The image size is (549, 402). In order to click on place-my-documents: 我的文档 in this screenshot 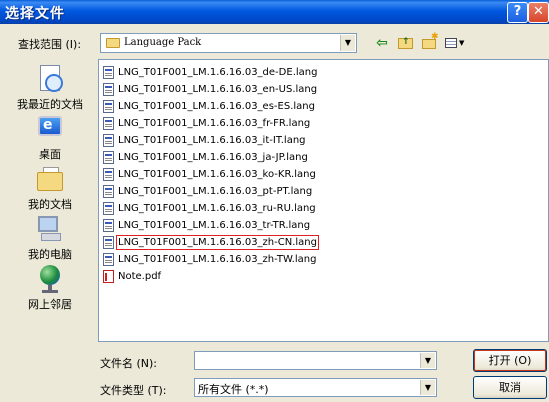, I will do `click(50, 188)`.